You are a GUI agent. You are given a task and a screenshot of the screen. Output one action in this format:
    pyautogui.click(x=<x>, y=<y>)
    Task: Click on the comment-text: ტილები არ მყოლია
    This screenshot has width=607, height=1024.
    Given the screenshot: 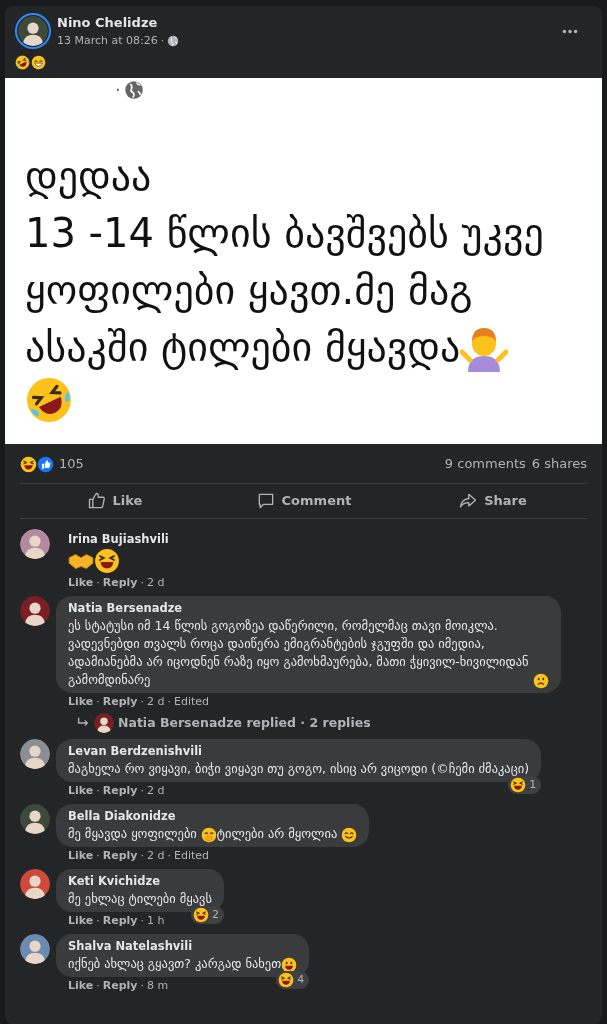 What is the action you would take?
    pyautogui.click(x=277, y=834)
    